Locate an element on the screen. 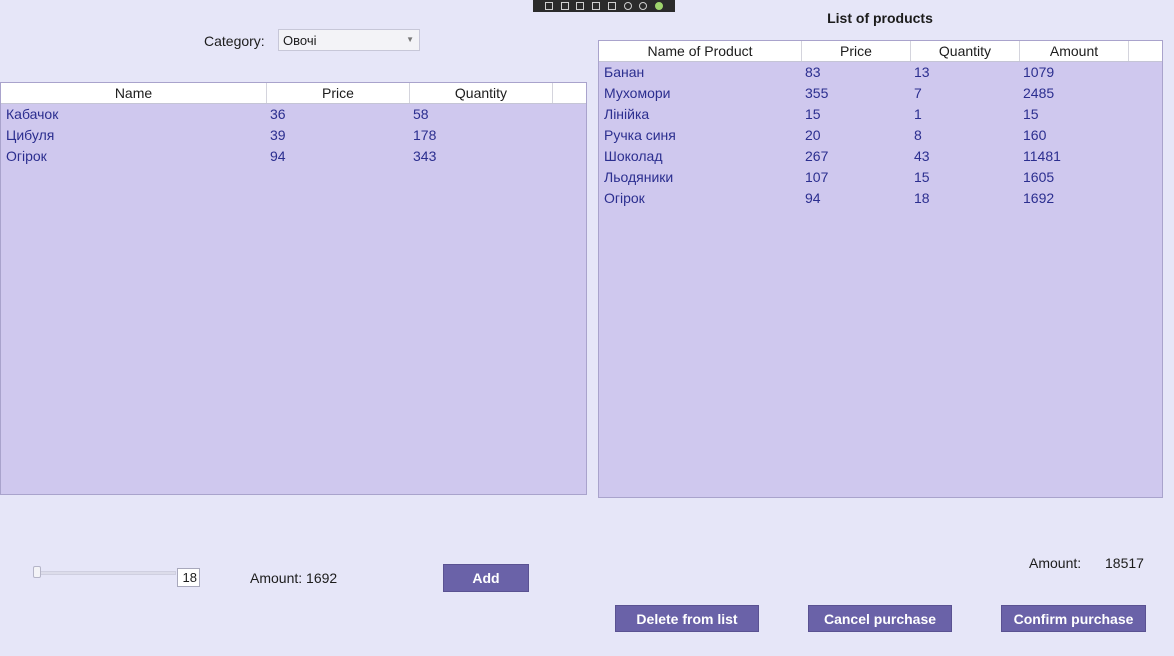 This screenshot has height=656, width=1174. track-focus-icon is located at coordinates (580, 6).